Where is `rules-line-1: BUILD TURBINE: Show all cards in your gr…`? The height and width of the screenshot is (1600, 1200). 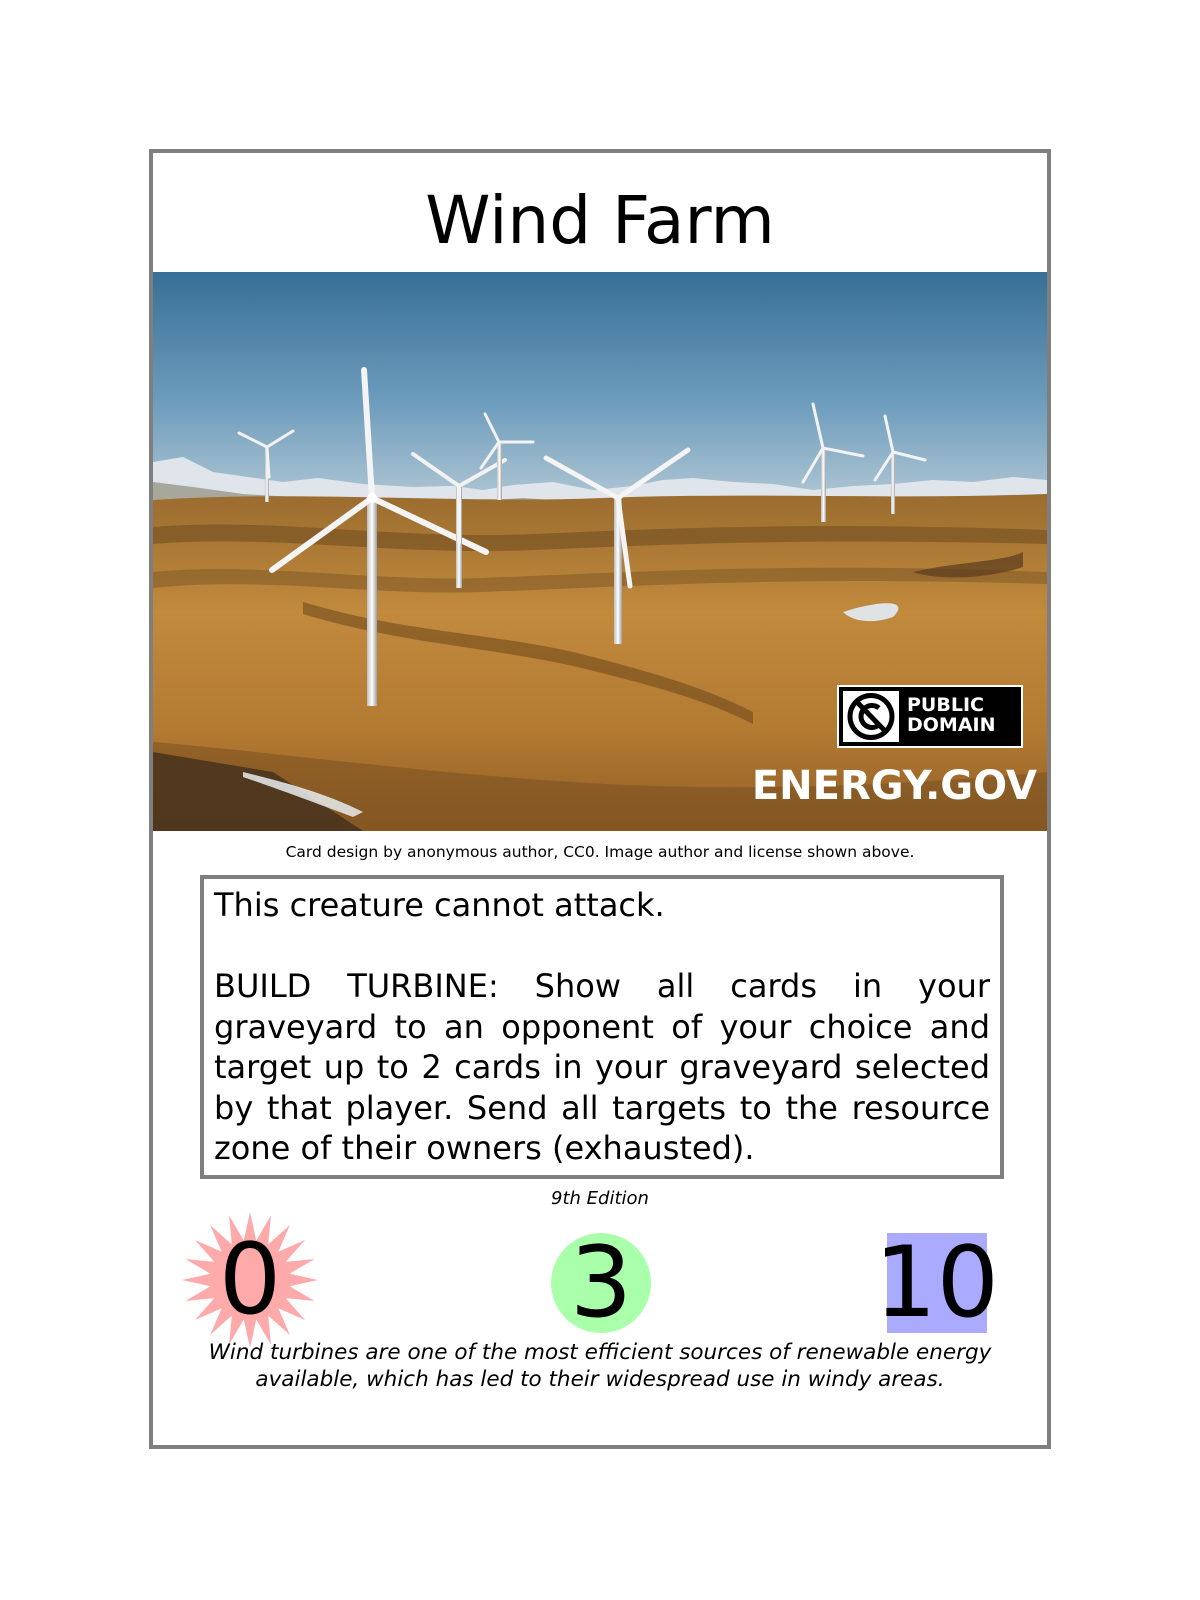
rules-line-1: BUILD TURBINE: Show all cards in your gr… is located at coordinates (602, 1067).